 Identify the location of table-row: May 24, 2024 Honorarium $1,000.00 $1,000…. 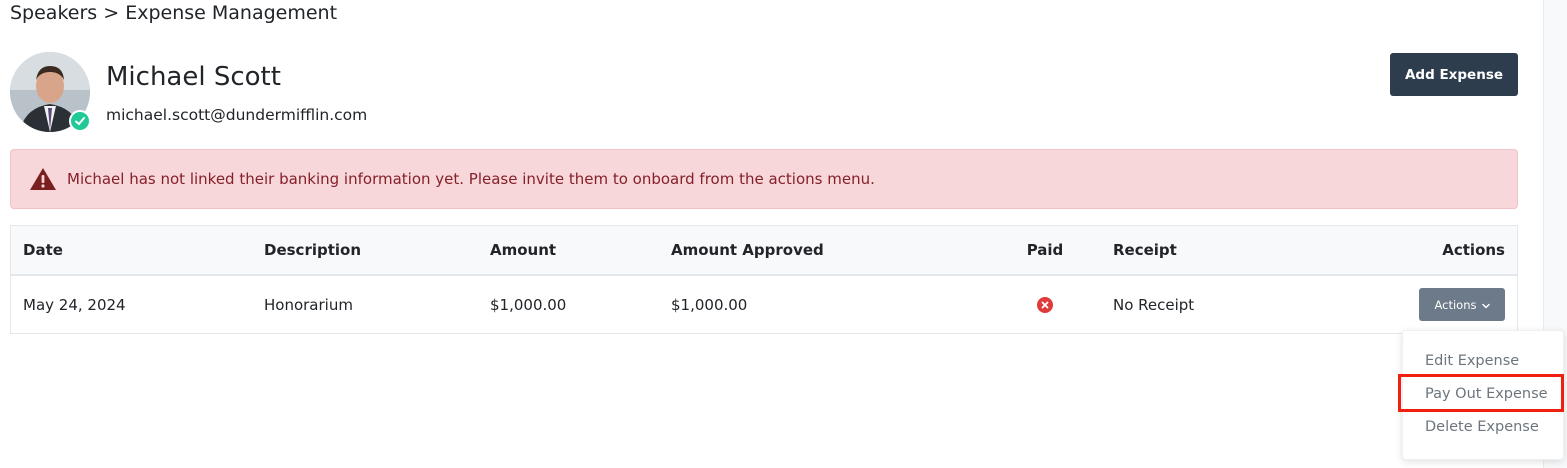
(764, 304).